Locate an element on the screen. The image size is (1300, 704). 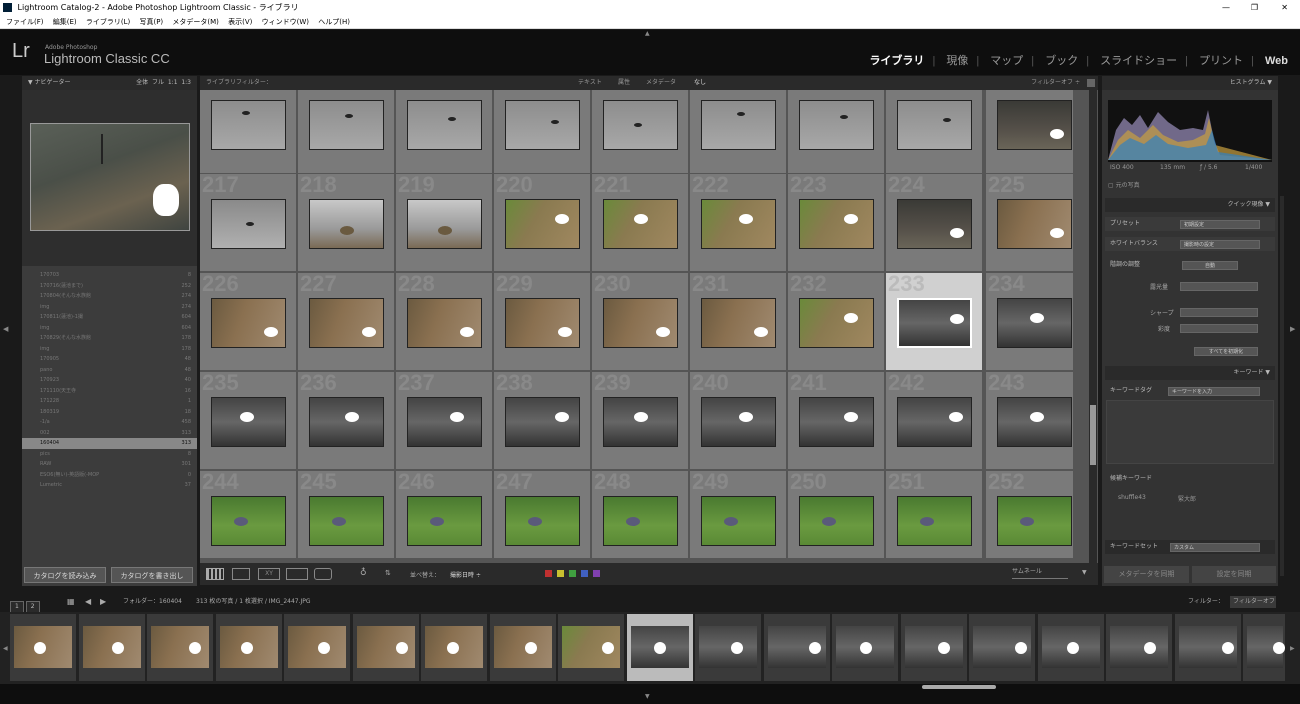
sync-metadata-button: メタデータを同期 is located at coordinates (1146, 574).